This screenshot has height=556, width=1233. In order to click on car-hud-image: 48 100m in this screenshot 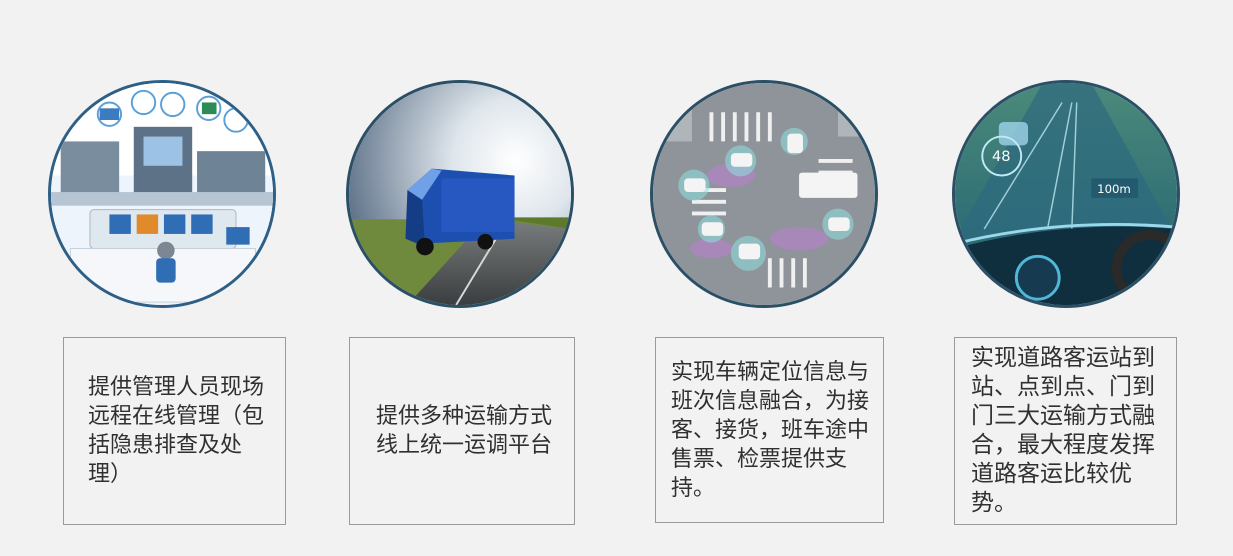, I will do `click(1066, 194)`.